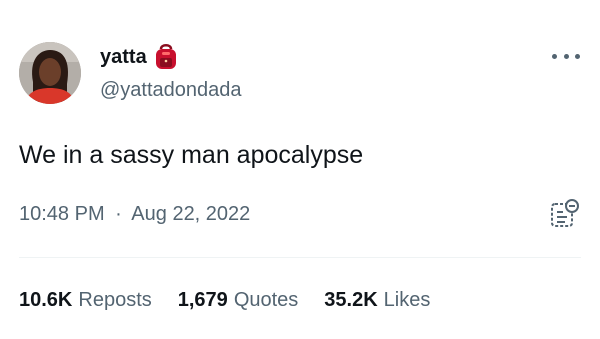  I want to click on avatar, so click(50, 73).